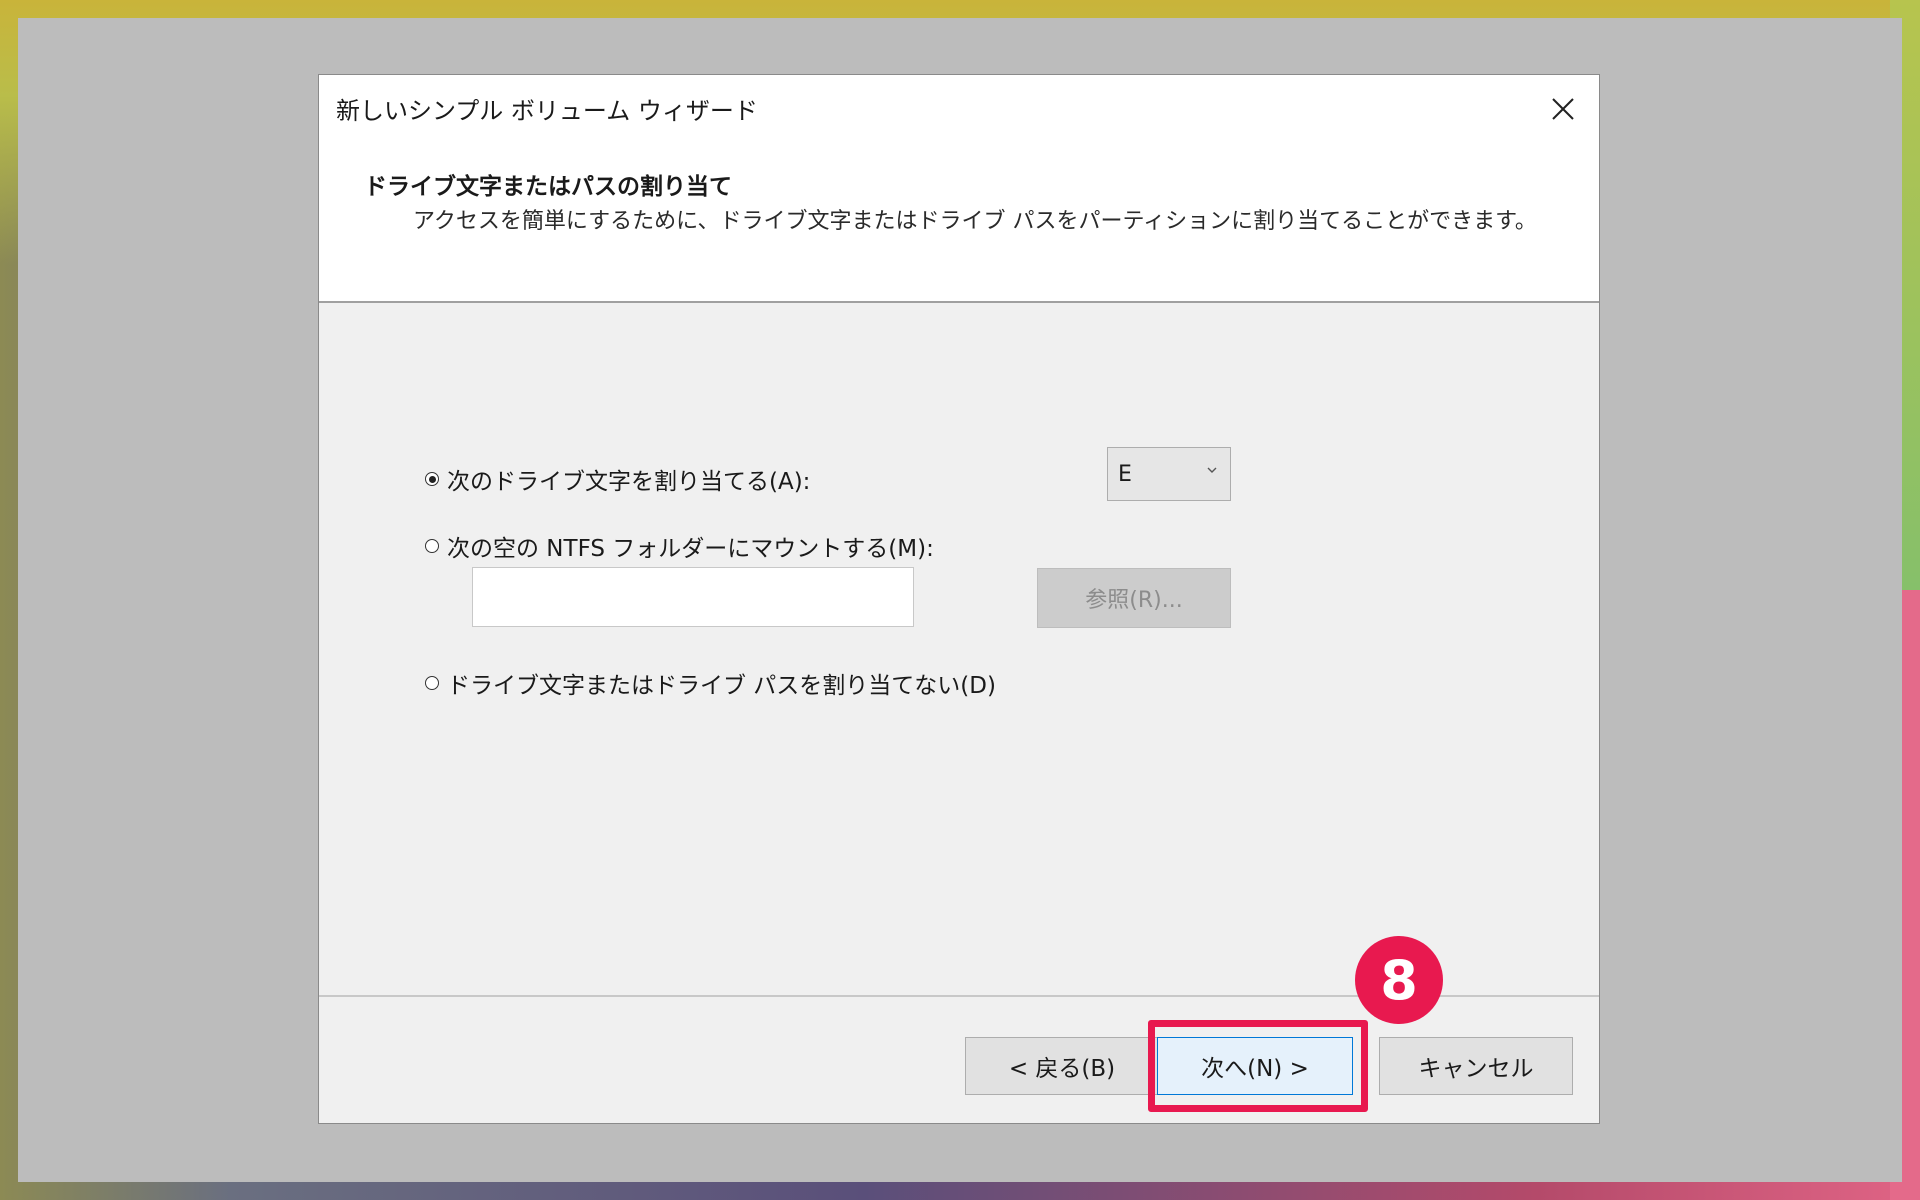 The width and height of the screenshot is (1920, 1200). Describe the element at coordinates (1258, 1066) in the screenshot. I see `highlight-box` at that location.